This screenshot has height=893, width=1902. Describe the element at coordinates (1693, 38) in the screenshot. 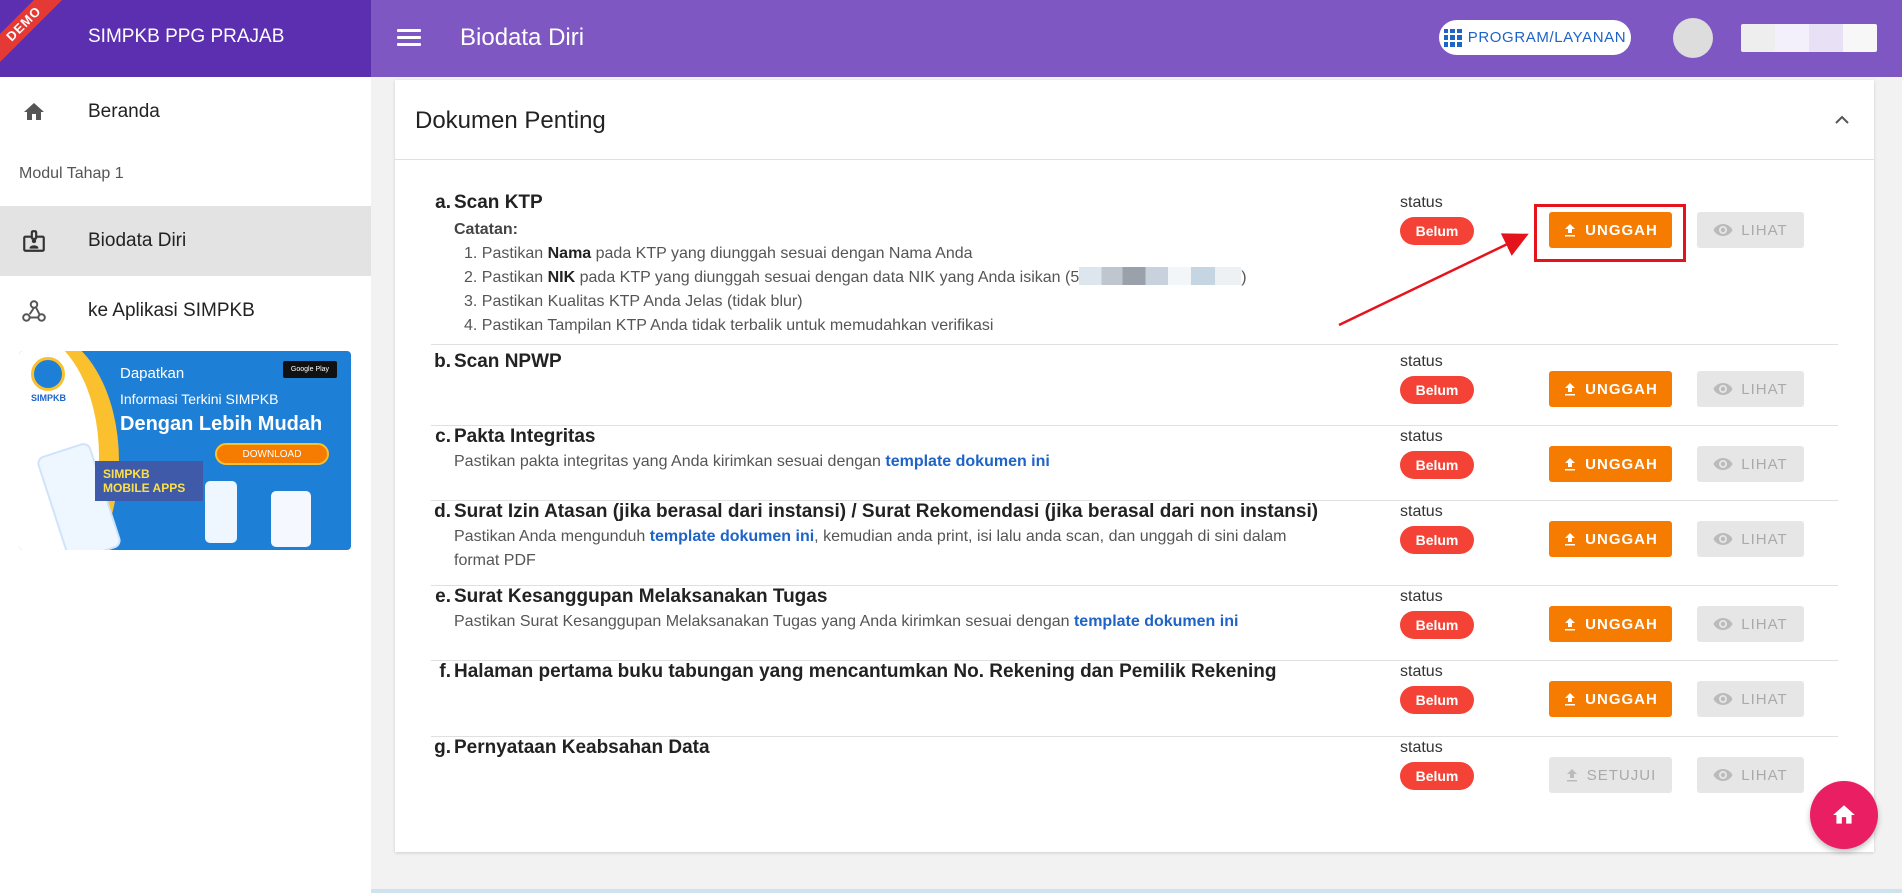

I see `user-avatar` at that location.